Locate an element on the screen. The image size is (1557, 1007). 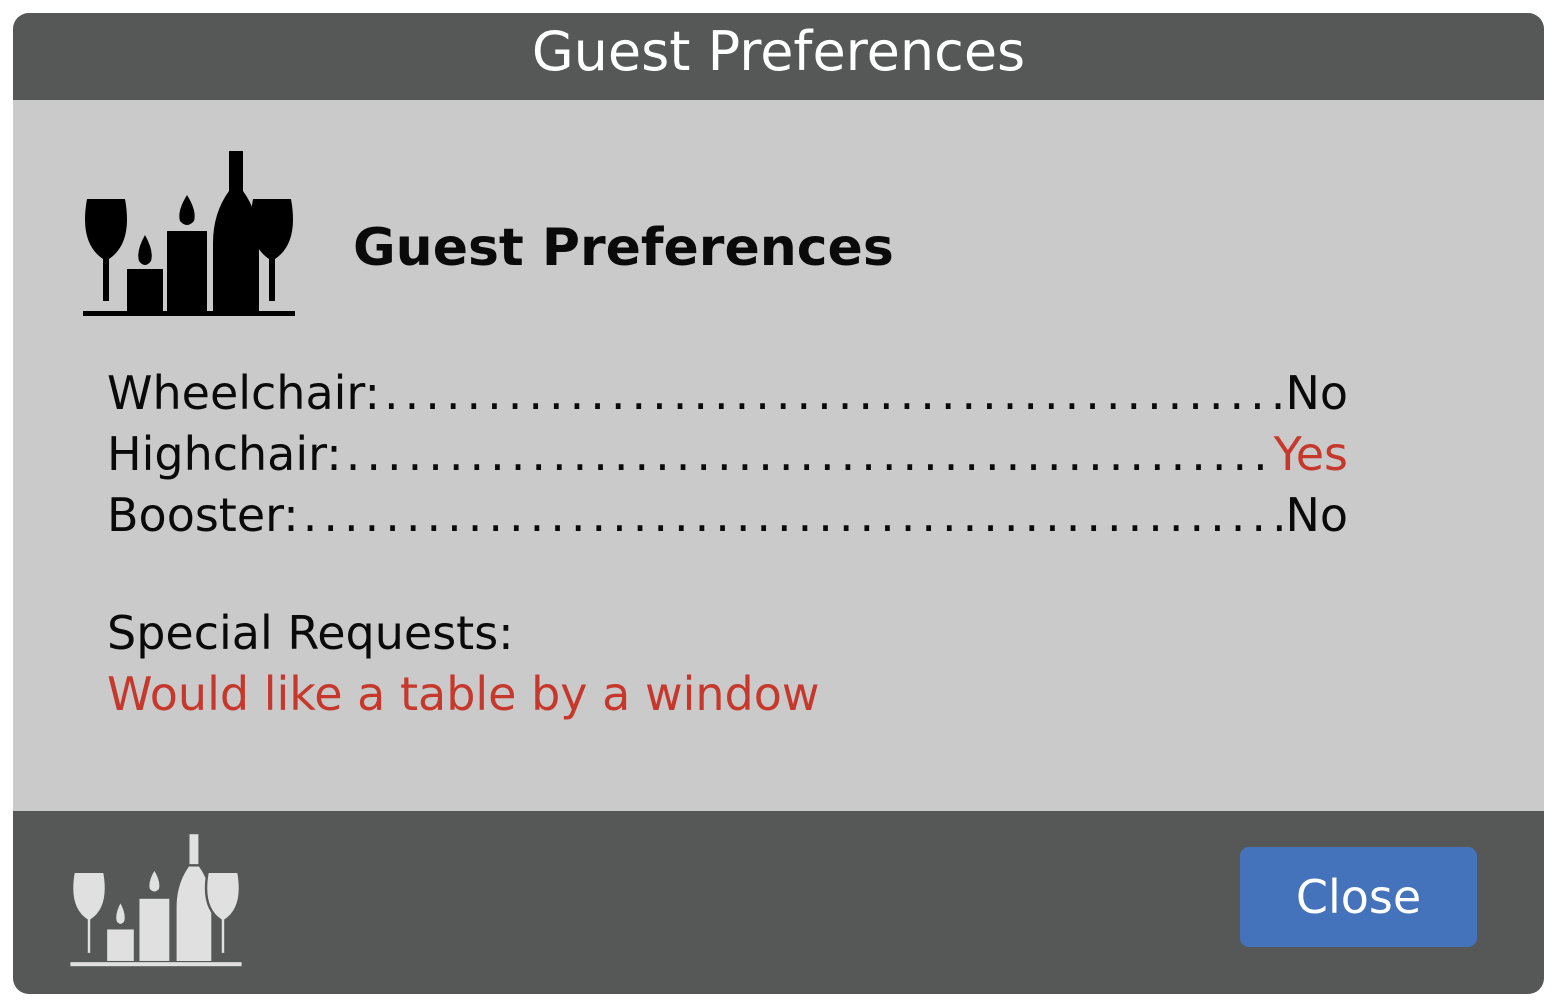
section-heading: Guest Preferences is located at coordinates (623, 248).